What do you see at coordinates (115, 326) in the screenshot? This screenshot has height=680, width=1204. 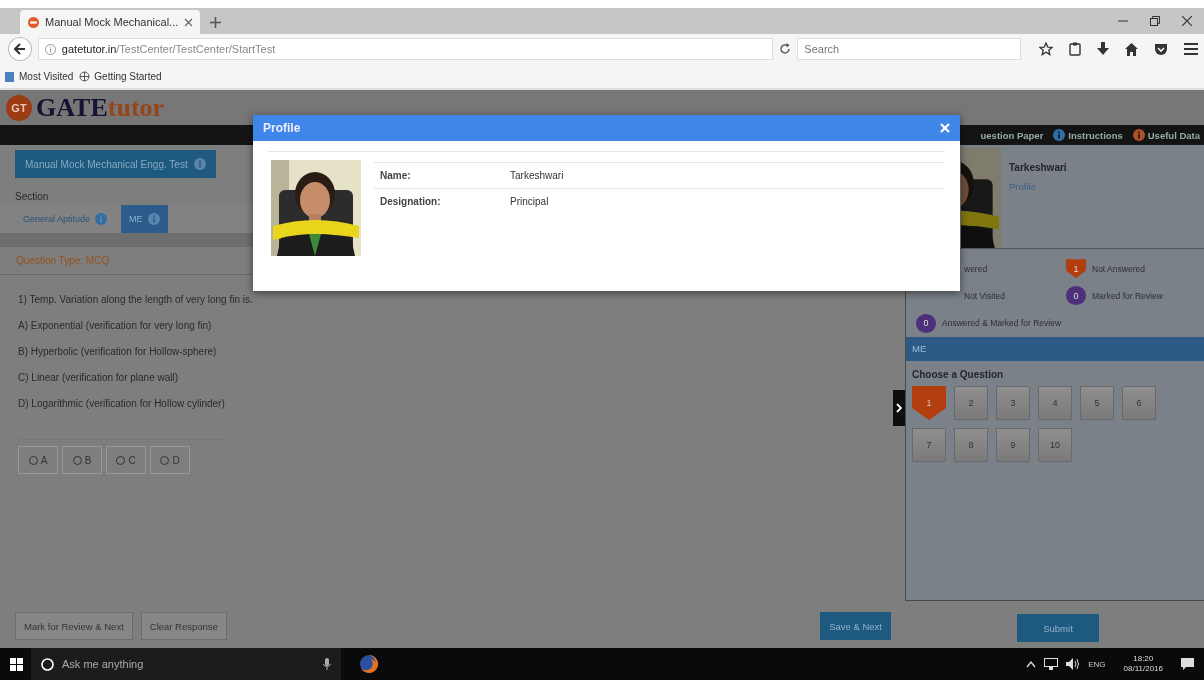 I see `choice-text: A) Exponential (verification for very long fin)` at bounding box center [115, 326].